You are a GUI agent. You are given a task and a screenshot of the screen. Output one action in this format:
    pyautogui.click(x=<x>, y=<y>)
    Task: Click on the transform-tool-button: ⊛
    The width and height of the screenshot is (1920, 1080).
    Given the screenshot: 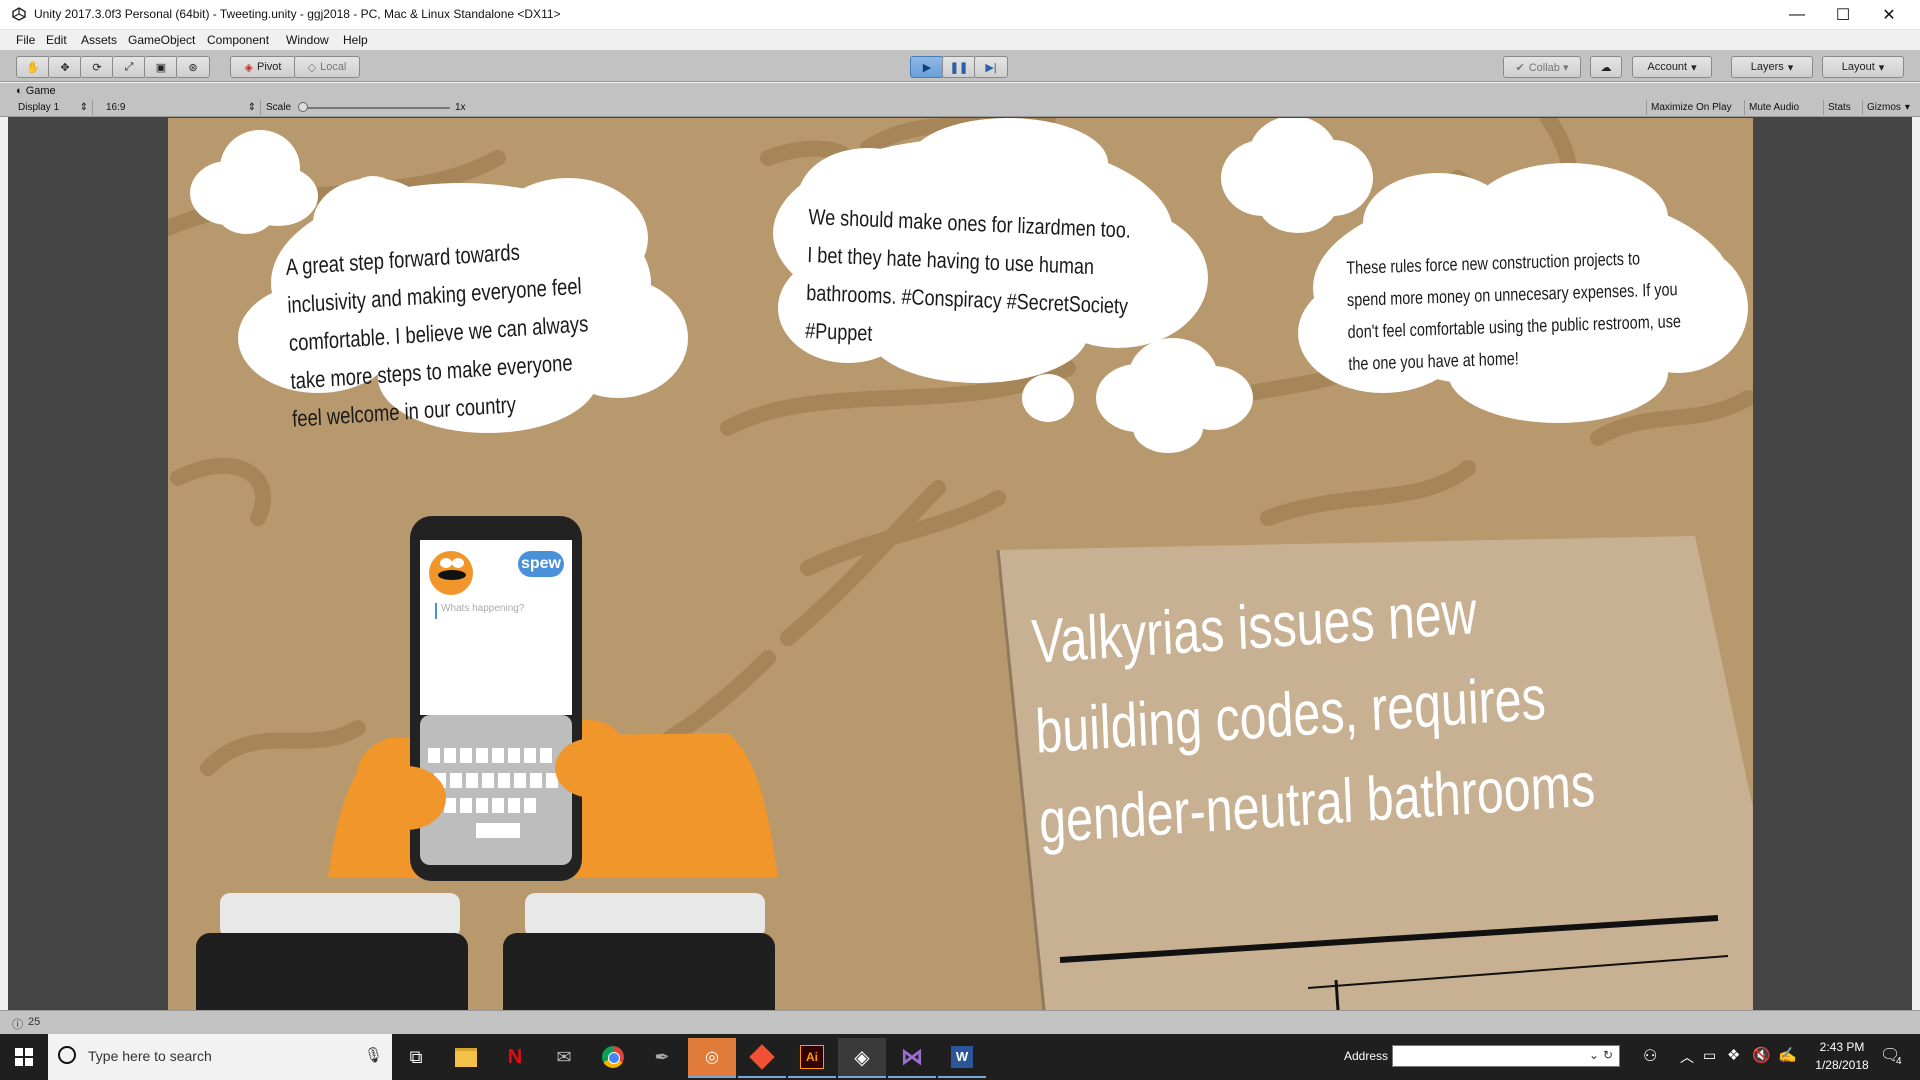 What is the action you would take?
    pyautogui.click(x=193, y=67)
    